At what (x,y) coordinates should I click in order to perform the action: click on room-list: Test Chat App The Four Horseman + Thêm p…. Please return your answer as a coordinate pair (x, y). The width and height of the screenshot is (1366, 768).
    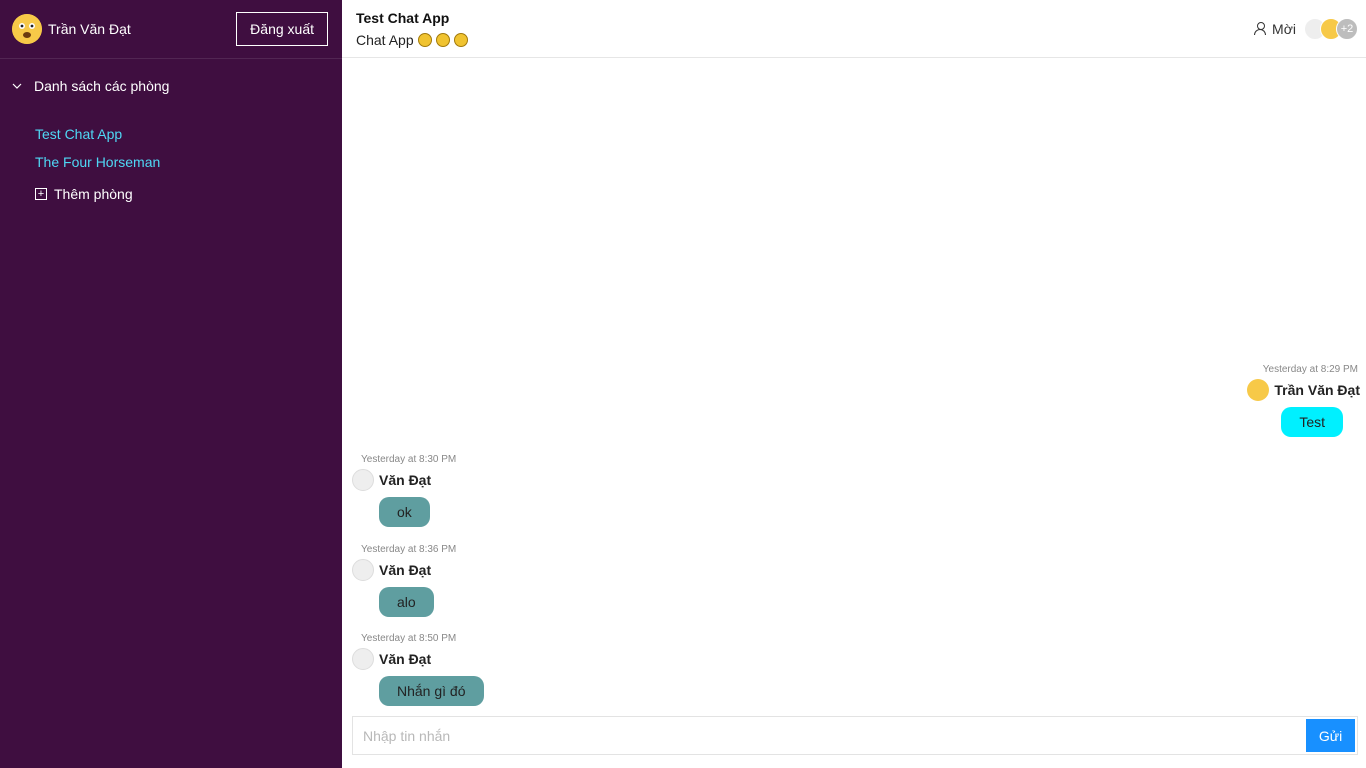
    Looking at the image, I should click on (171, 163).